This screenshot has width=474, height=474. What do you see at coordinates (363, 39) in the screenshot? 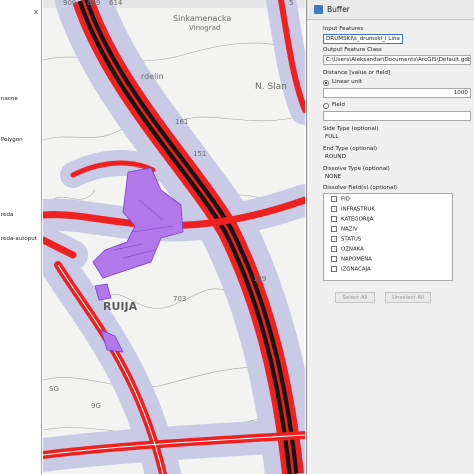
I see `input-features-field: DRUMSKI\s_drumski_l Line` at bounding box center [363, 39].